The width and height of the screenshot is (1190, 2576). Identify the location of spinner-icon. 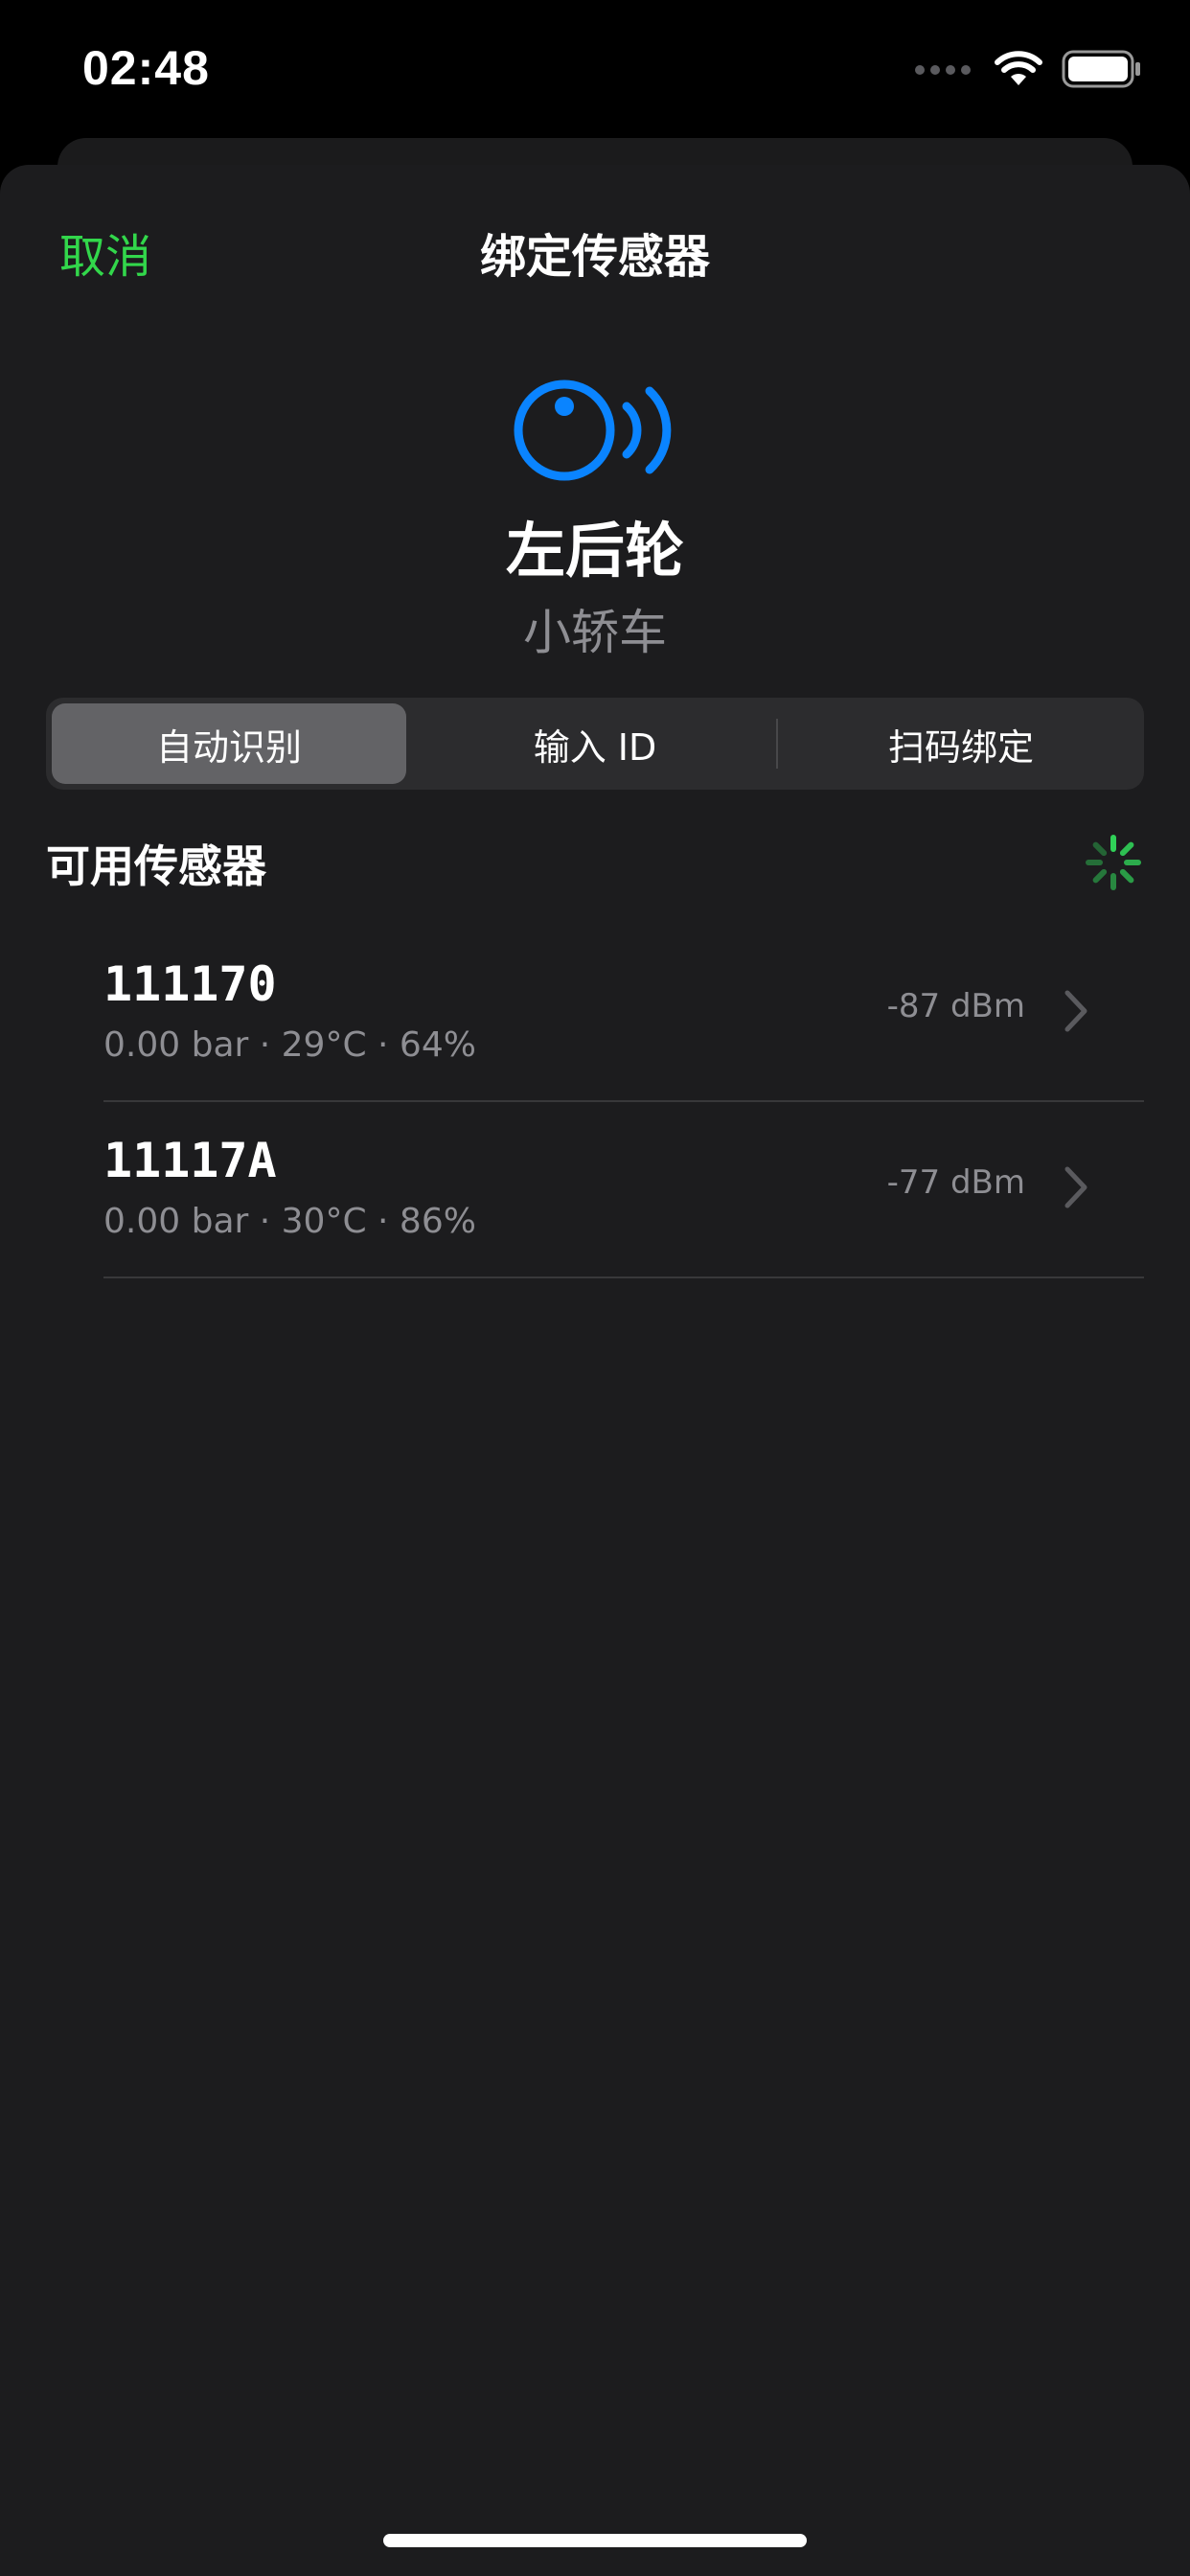
(1113, 862).